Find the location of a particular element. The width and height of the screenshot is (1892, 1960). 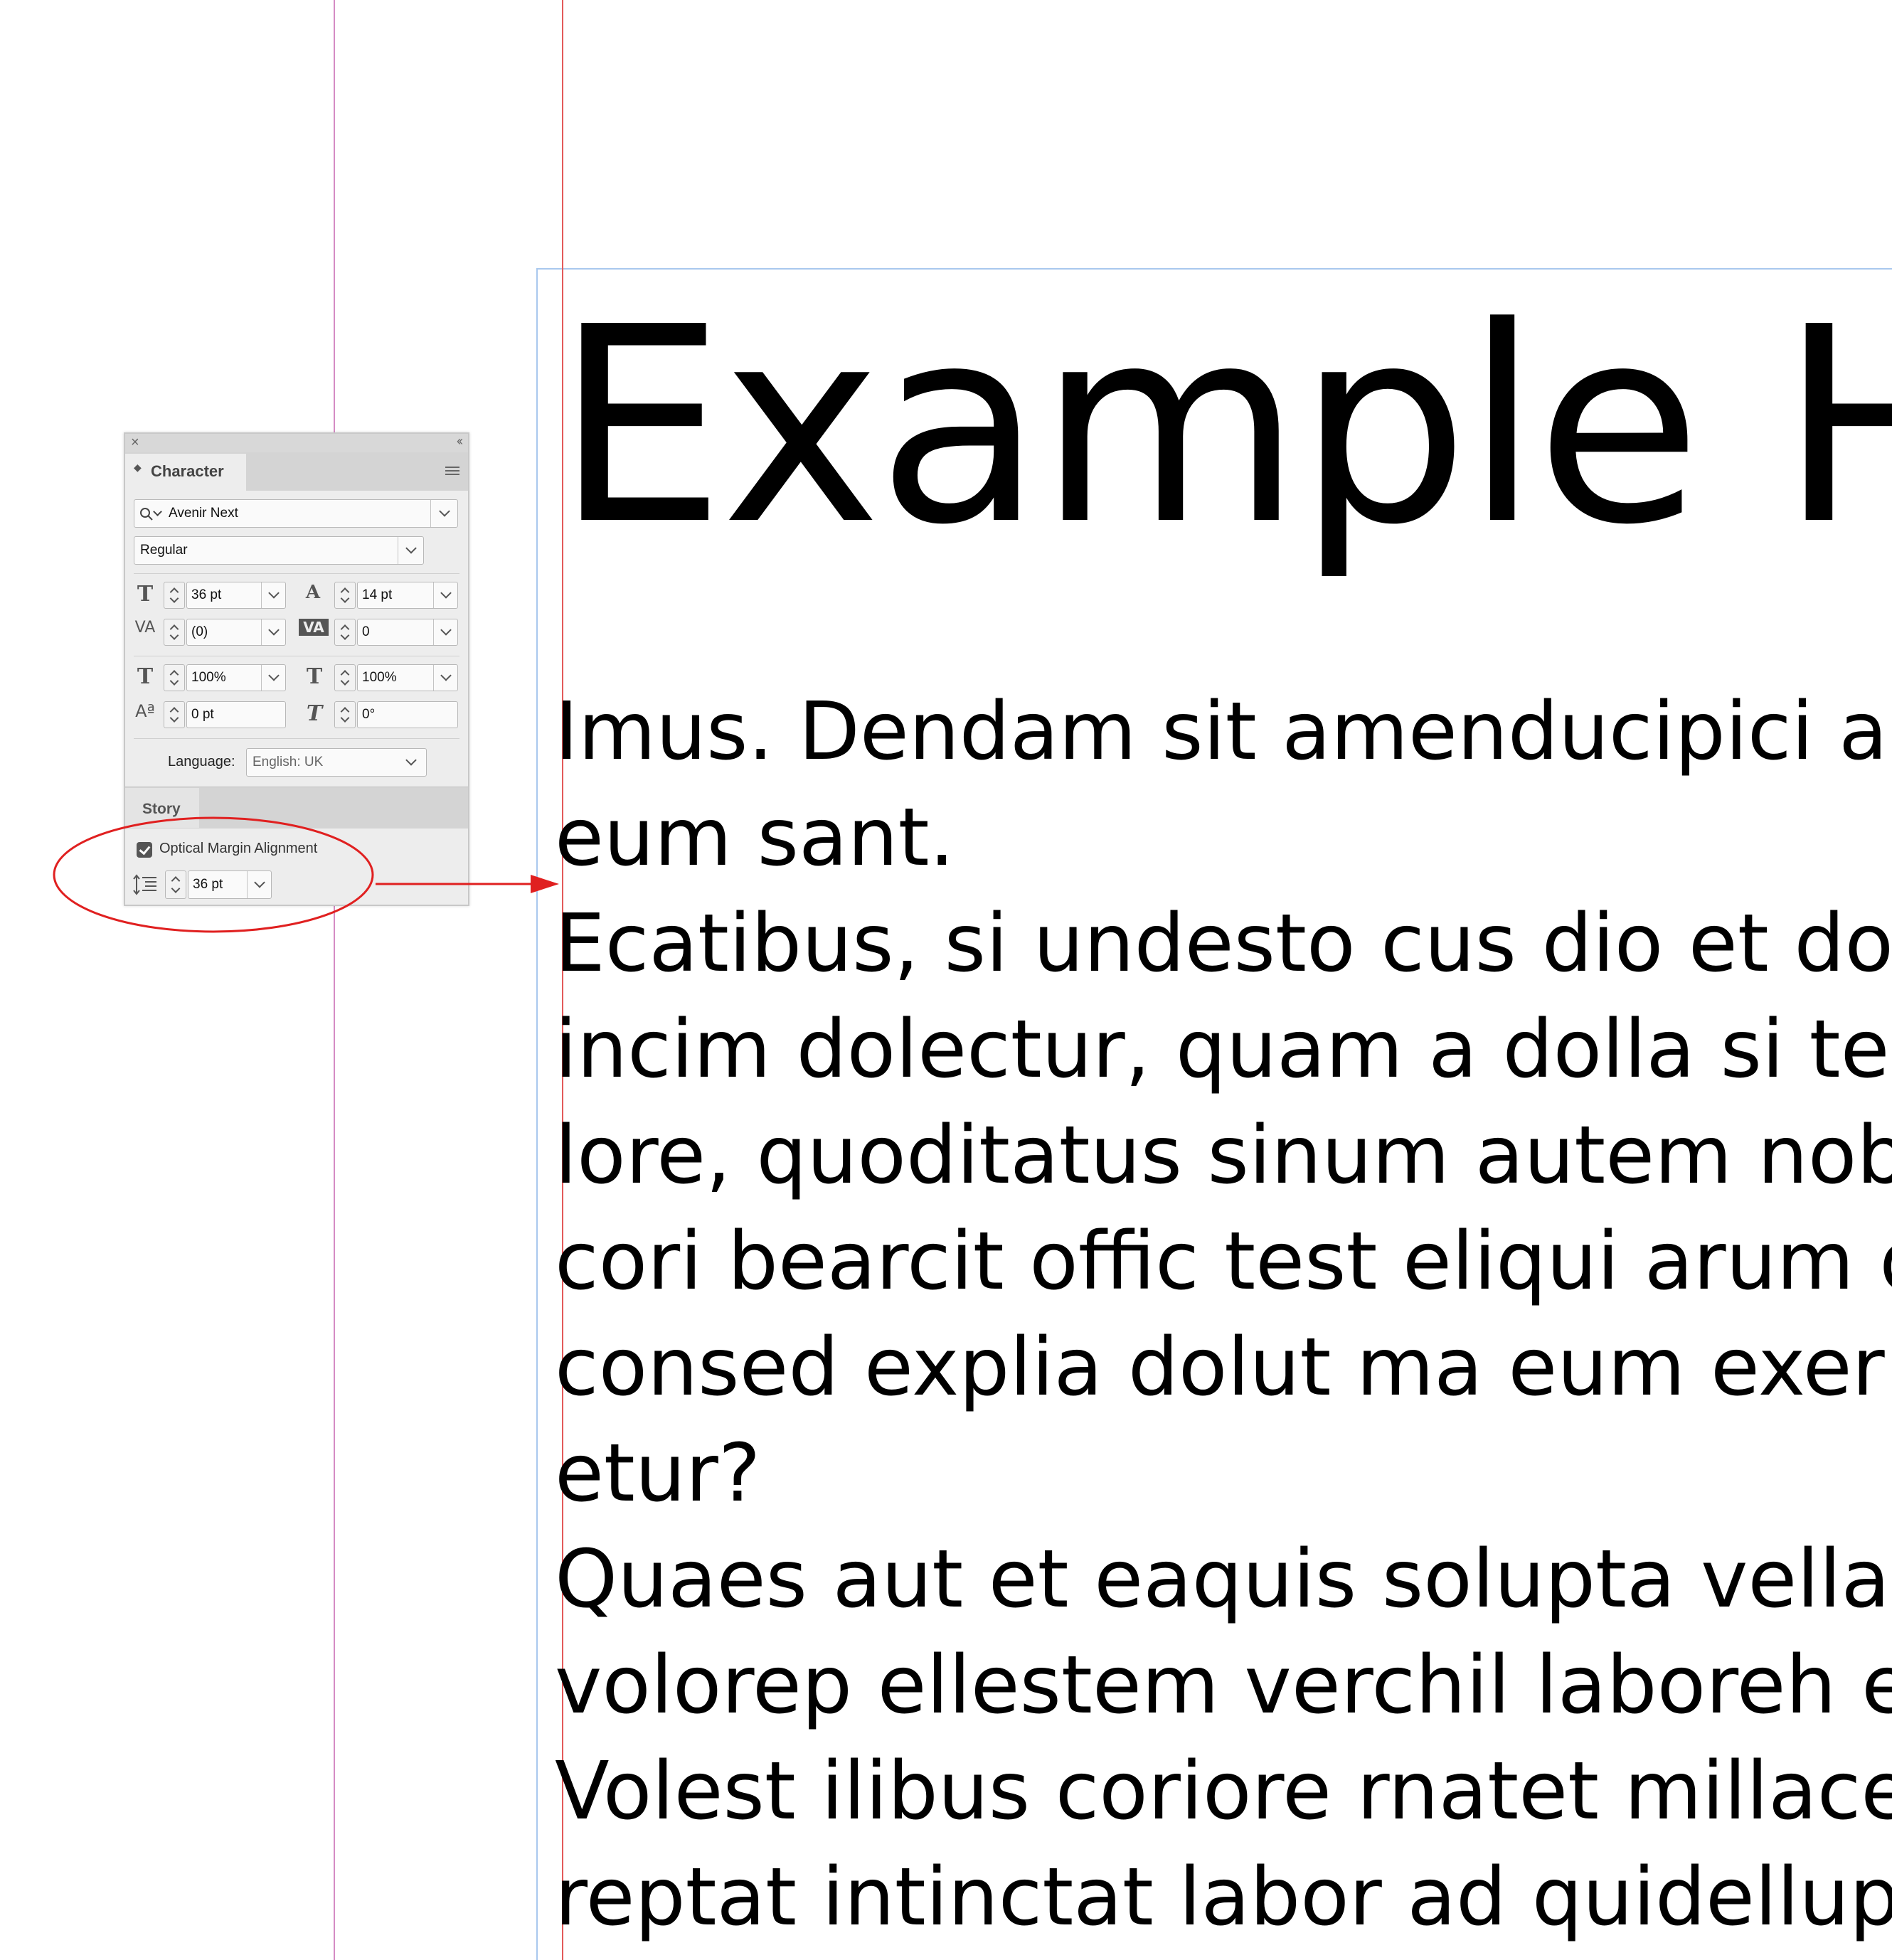

horizontal-scale-dropdown-button is located at coordinates (445, 678).